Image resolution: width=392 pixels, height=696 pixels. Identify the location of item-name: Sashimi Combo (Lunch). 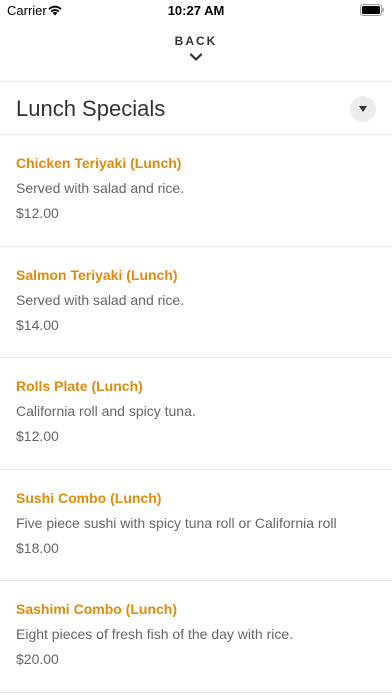
(96, 609).